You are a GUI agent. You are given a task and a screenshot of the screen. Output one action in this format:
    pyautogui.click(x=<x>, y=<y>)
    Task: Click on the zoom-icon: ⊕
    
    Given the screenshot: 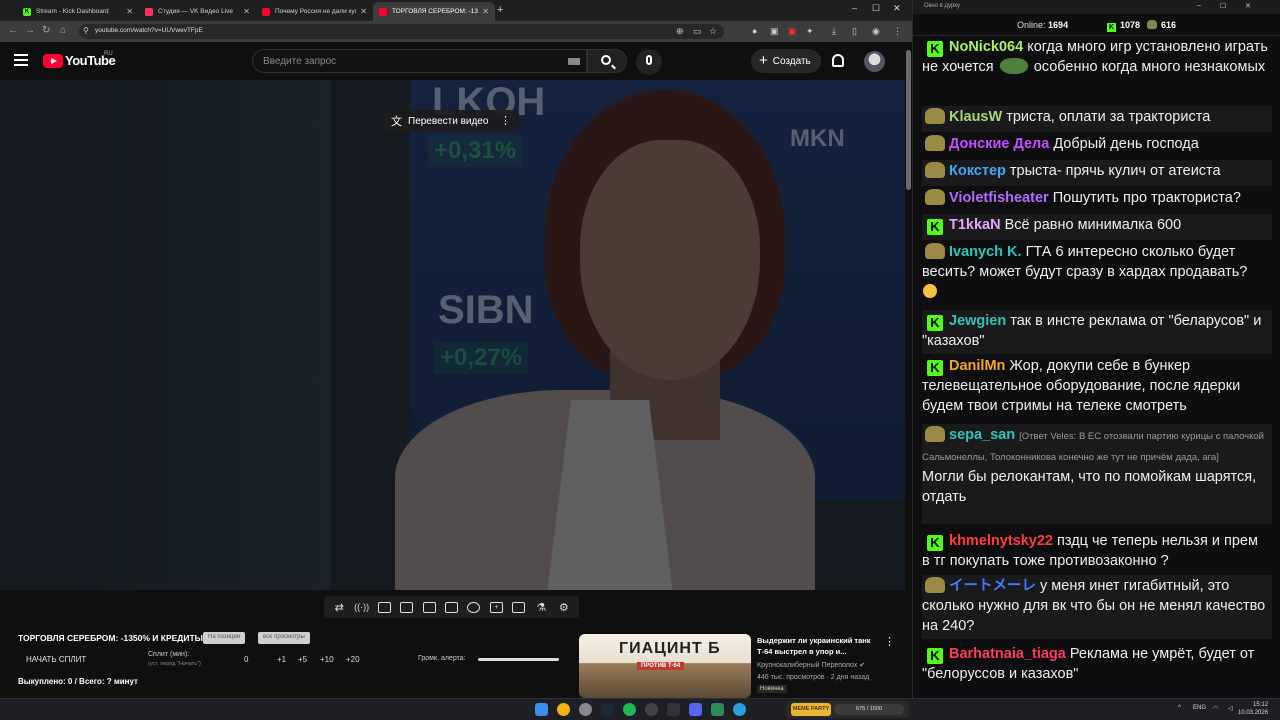 What is the action you would take?
    pyautogui.click(x=680, y=31)
    